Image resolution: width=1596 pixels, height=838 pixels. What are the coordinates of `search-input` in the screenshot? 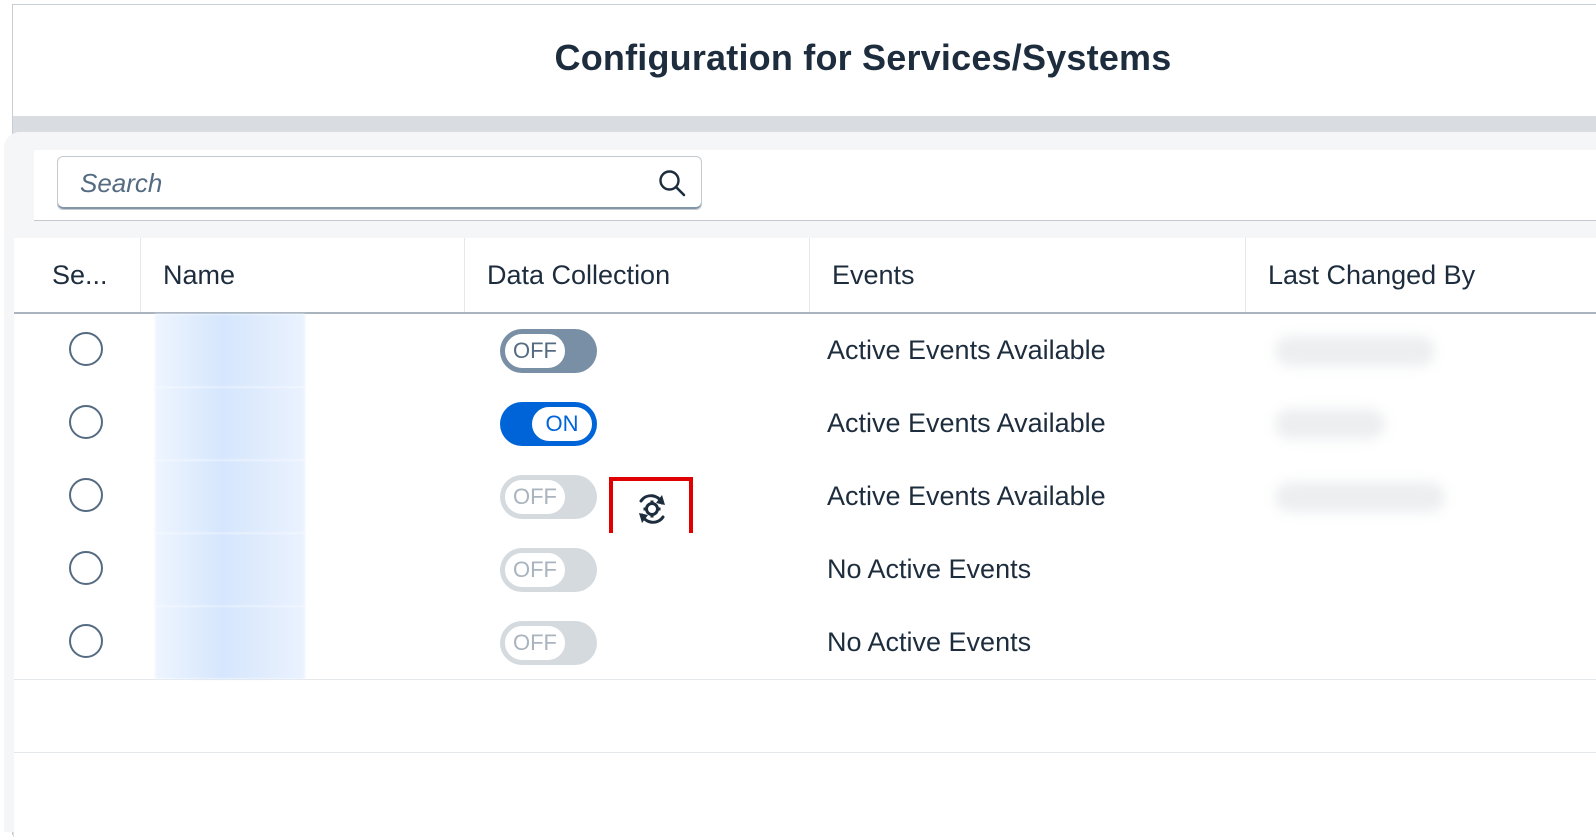 It's located at (360, 183).